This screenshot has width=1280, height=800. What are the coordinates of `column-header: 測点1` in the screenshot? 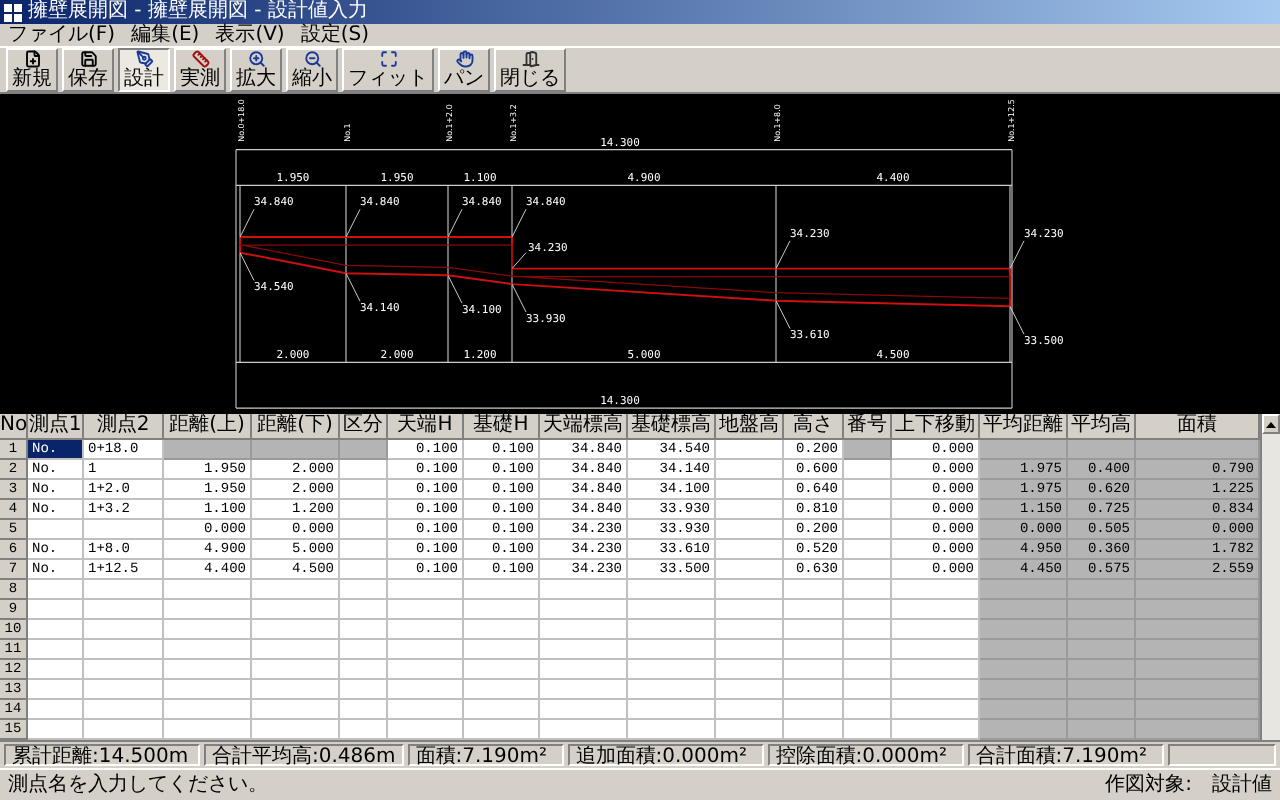 It's located at (56, 427).